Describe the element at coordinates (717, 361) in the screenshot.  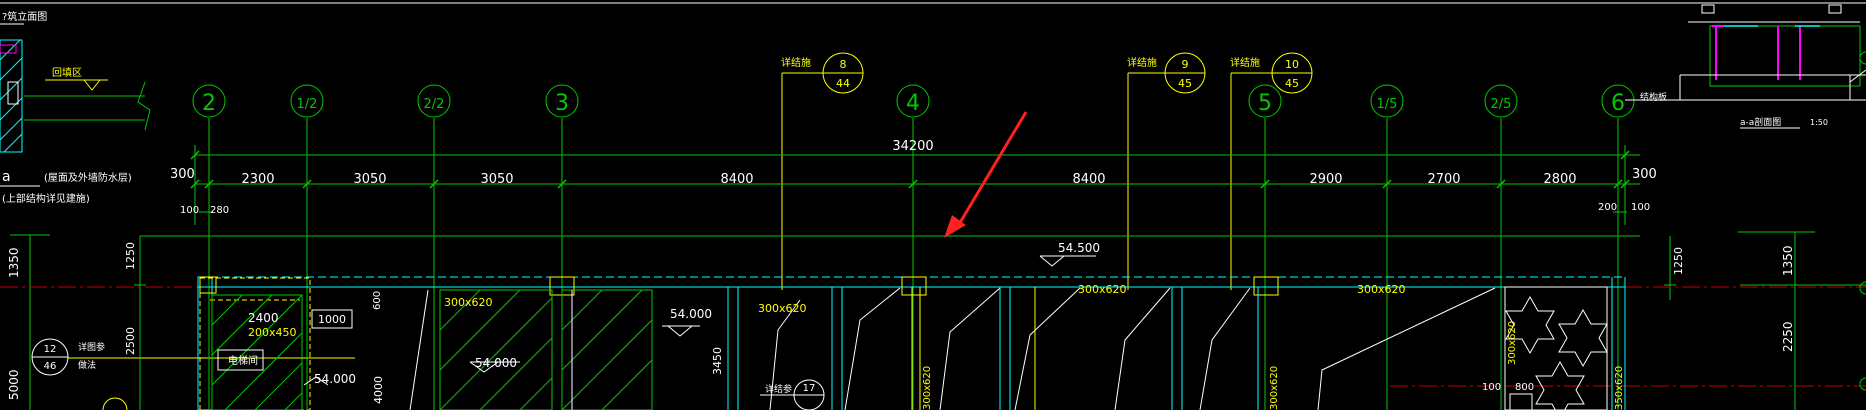
I see `dim-3450: 3450` at that location.